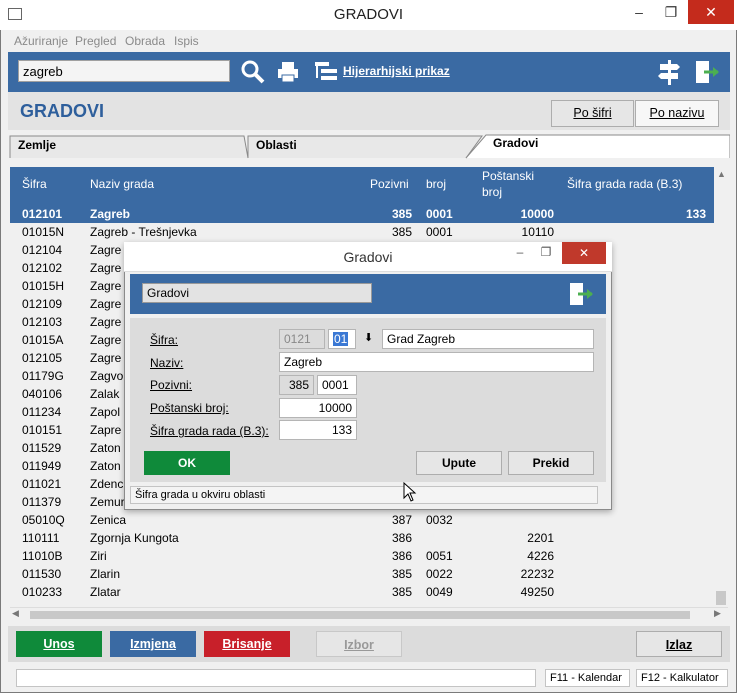 Image resolution: width=737 pixels, height=693 pixels. I want to click on postanski-field: 10000, so click(318, 408).